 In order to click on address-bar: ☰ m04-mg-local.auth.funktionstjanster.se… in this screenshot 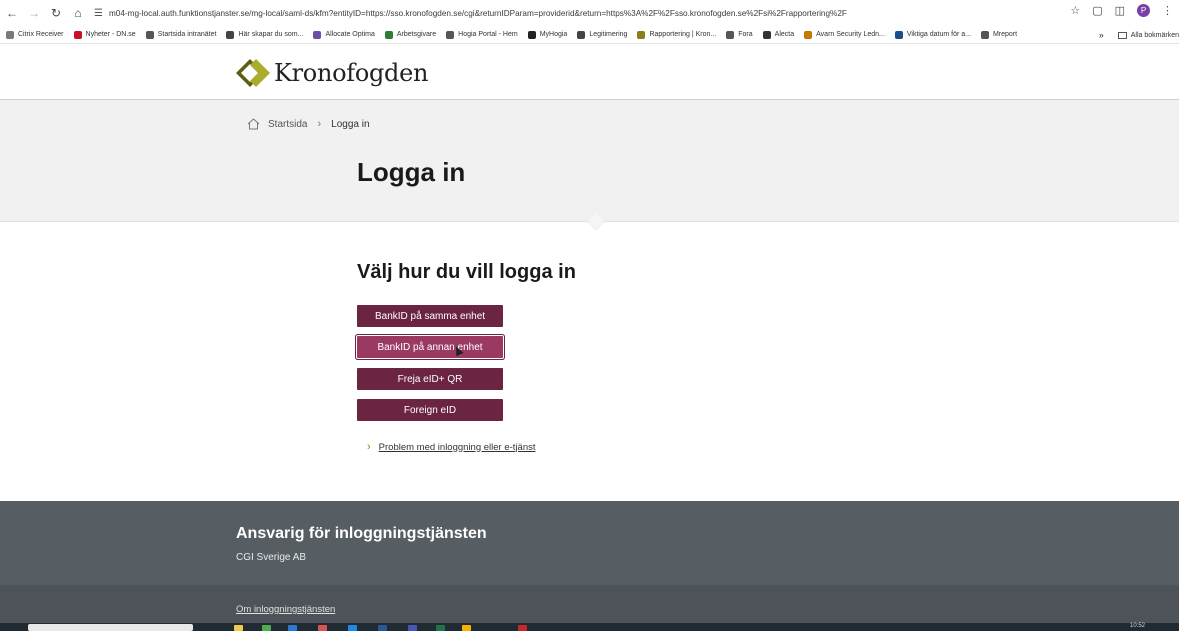, I will do `click(589, 13)`.